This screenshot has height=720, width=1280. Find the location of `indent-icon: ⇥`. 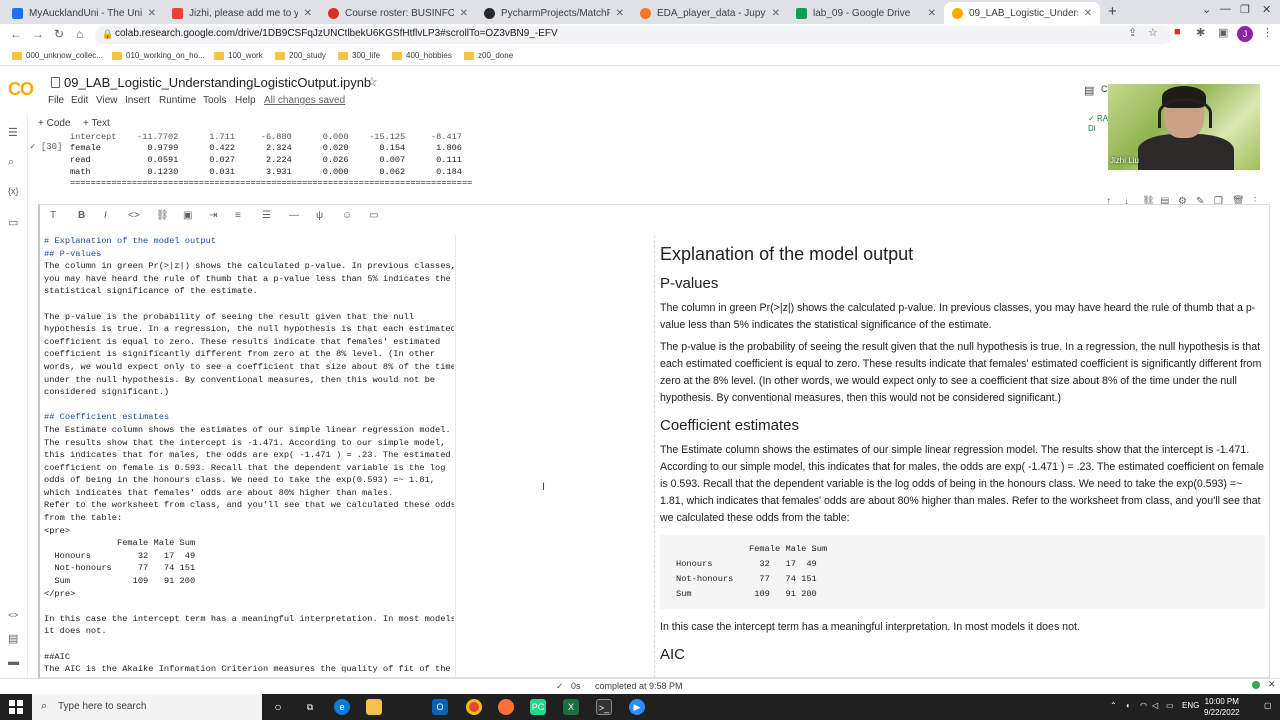

indent-icon: ⇥ is located at coordinates (213, 215).